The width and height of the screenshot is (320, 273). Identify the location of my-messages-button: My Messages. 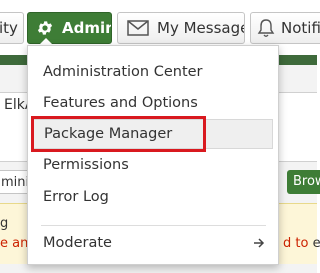
(181, 28).